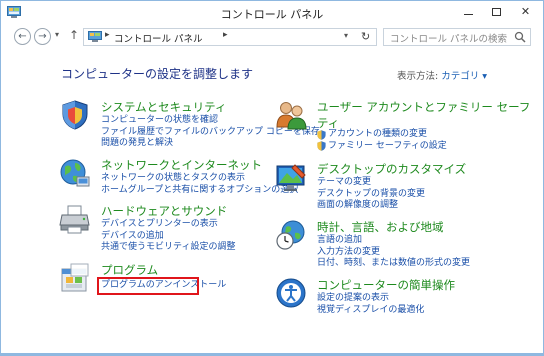 The height and width of the screenshot is (356, 544). I want to click on arrow-up-icon: ↑, so click(74, 35).